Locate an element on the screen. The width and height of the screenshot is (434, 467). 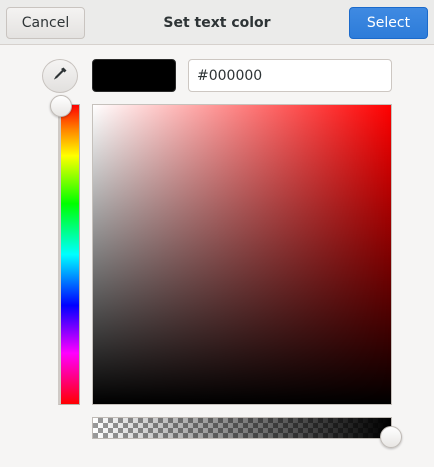
hex-color-input is located at coordinates (290, 75).